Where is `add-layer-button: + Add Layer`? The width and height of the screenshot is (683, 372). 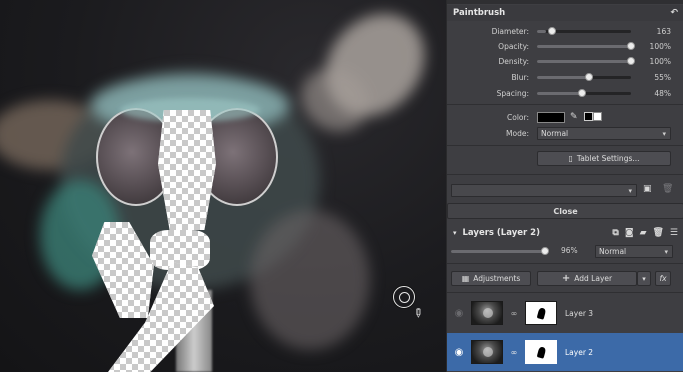
add-layer-button: + Add Layer is located at coordinates (587, 278).